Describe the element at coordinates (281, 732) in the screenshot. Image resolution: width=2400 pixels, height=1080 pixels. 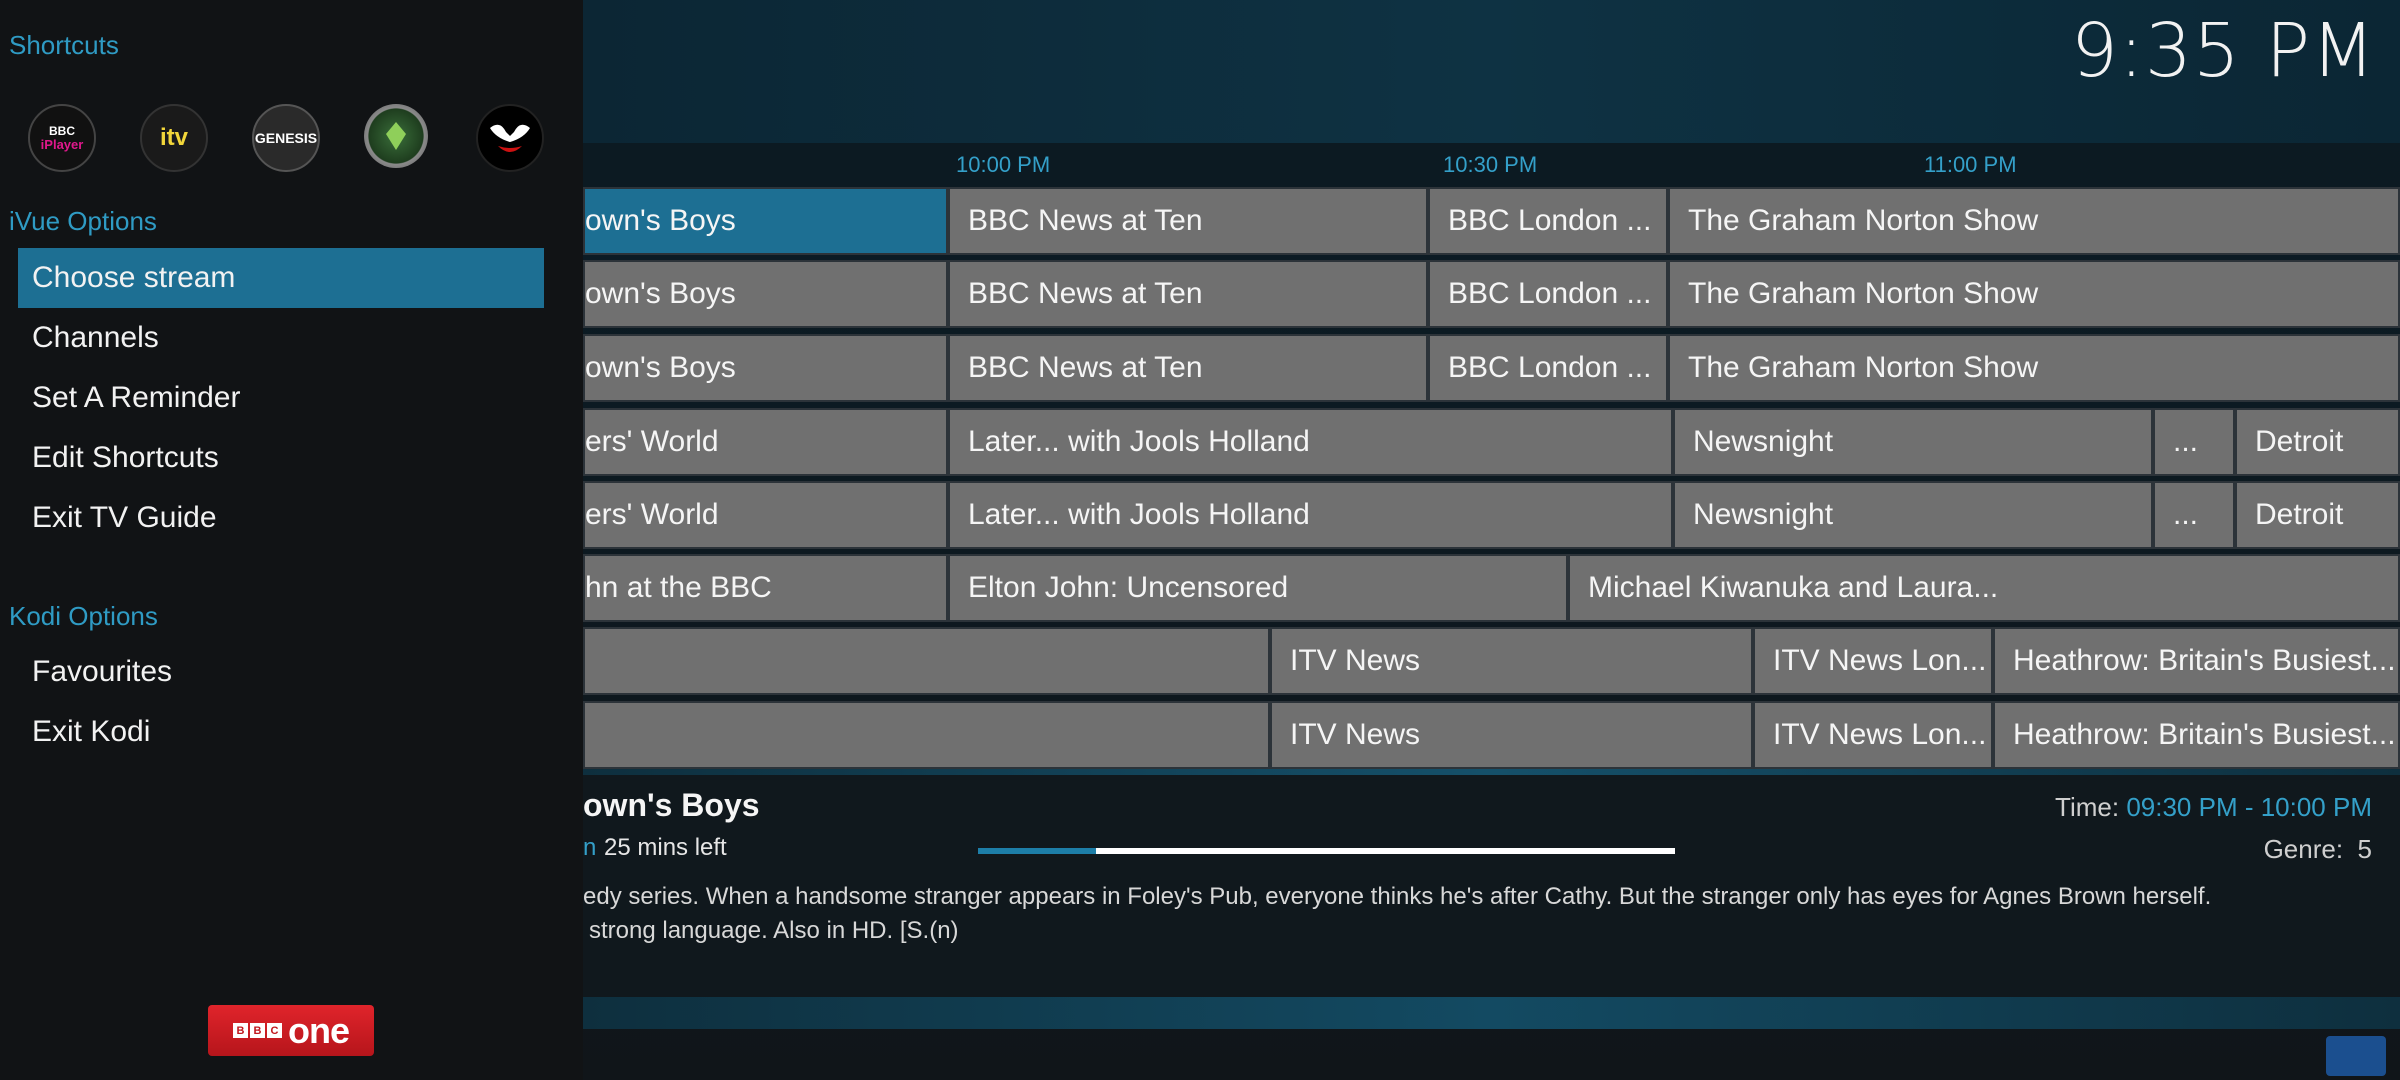
I see `menu-exit-kodi: Exit Kodi` at that location.